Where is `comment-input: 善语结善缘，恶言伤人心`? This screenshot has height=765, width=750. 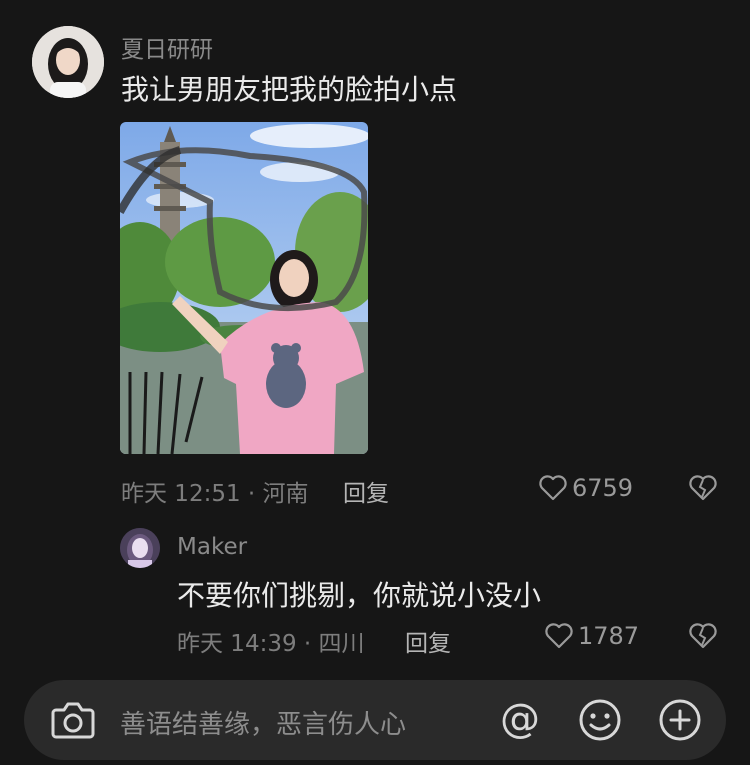 comment-input: 善语结善缘，恶言伤人心 is located at coordinates (263, 722).